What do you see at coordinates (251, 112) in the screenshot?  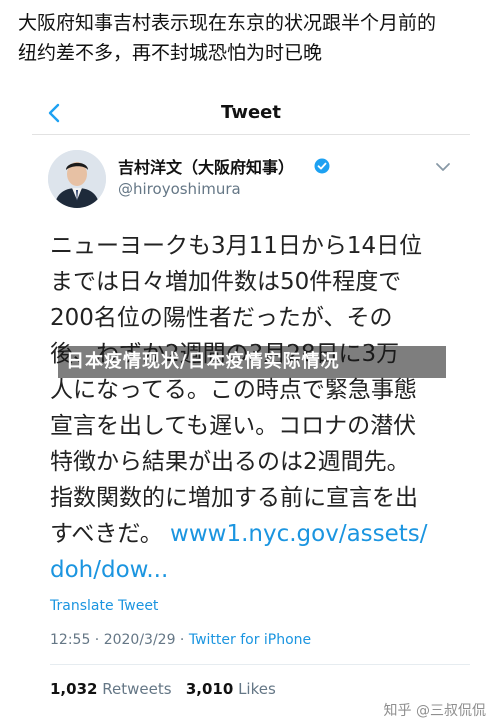 I see `tweet-header-title: Tweet` at bounding box center [251, 112].